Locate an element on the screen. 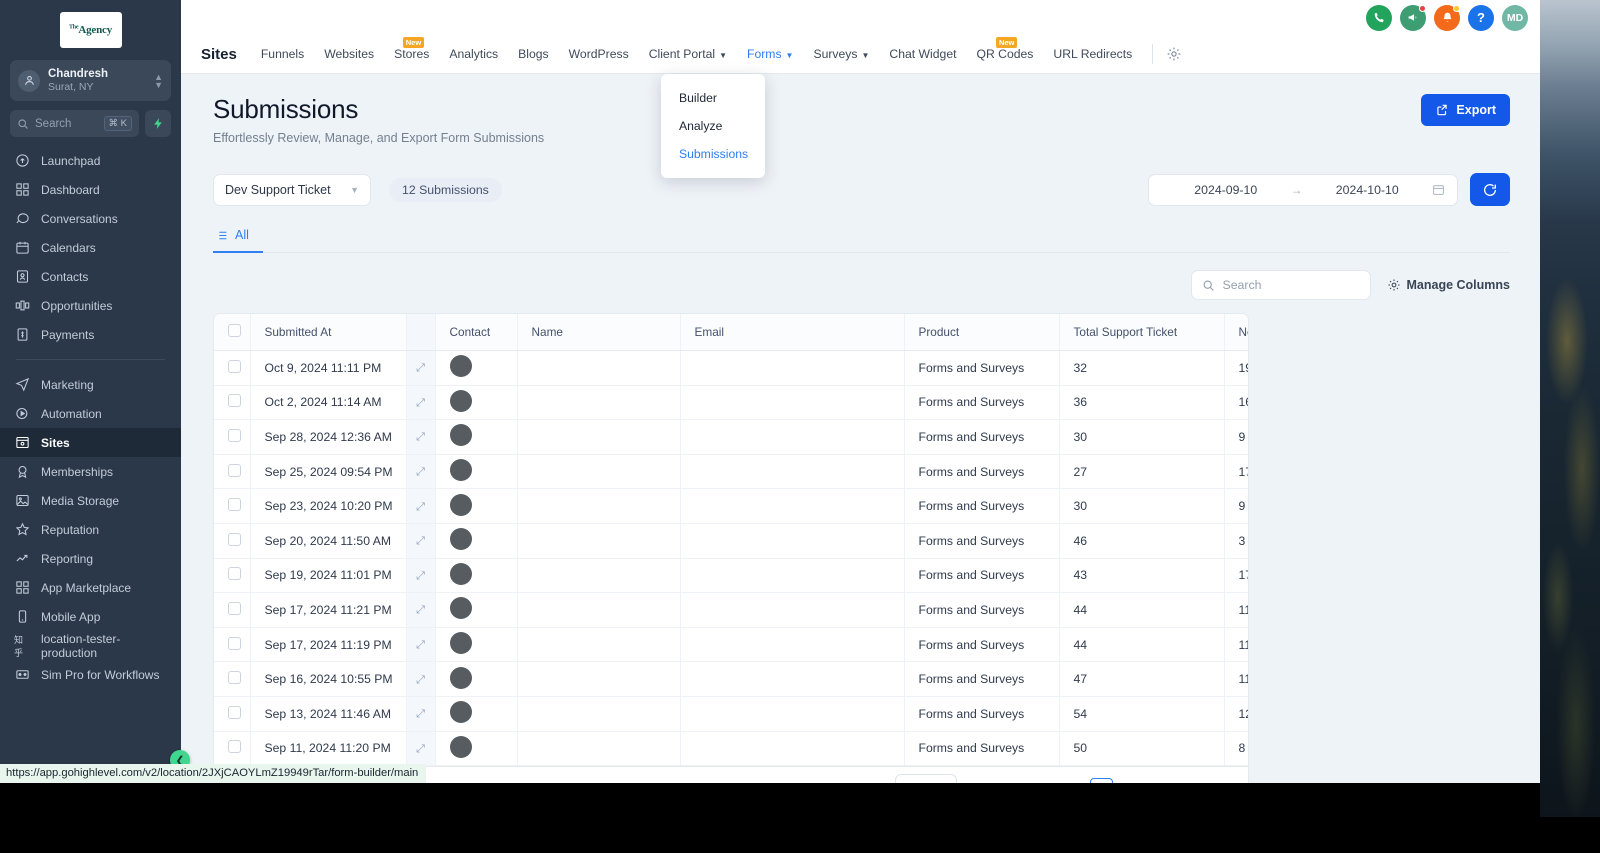 This screenshot has width=1600, height=853. nav-url-redirects: URL Redirects is located at coordinates (1092, 54).